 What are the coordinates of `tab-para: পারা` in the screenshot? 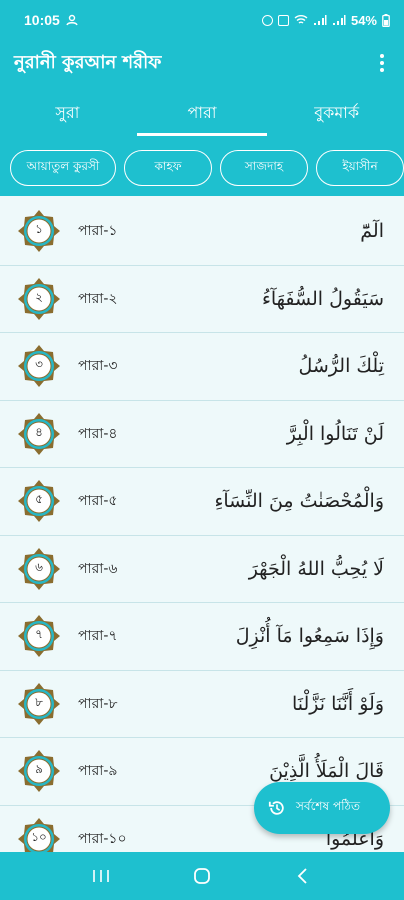 It's located at (202, 113).